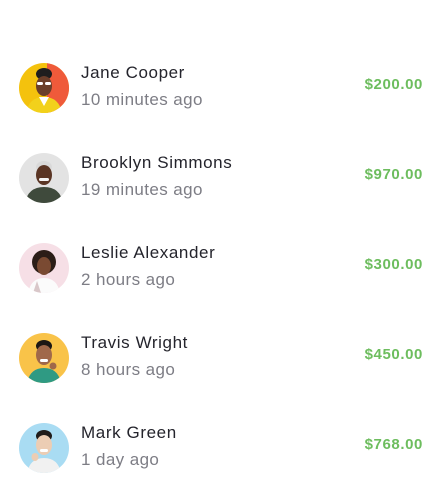 The width and height of the screenshot is (439, 490). I want to click on transaction-amount: $450.00, so click(393, 354).